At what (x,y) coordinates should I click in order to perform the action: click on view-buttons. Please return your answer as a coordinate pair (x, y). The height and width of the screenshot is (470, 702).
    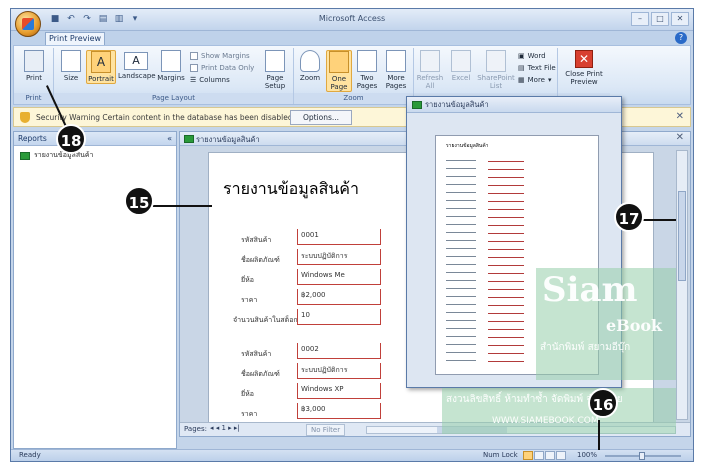
    Looking at the image, I should click on (544, 455).